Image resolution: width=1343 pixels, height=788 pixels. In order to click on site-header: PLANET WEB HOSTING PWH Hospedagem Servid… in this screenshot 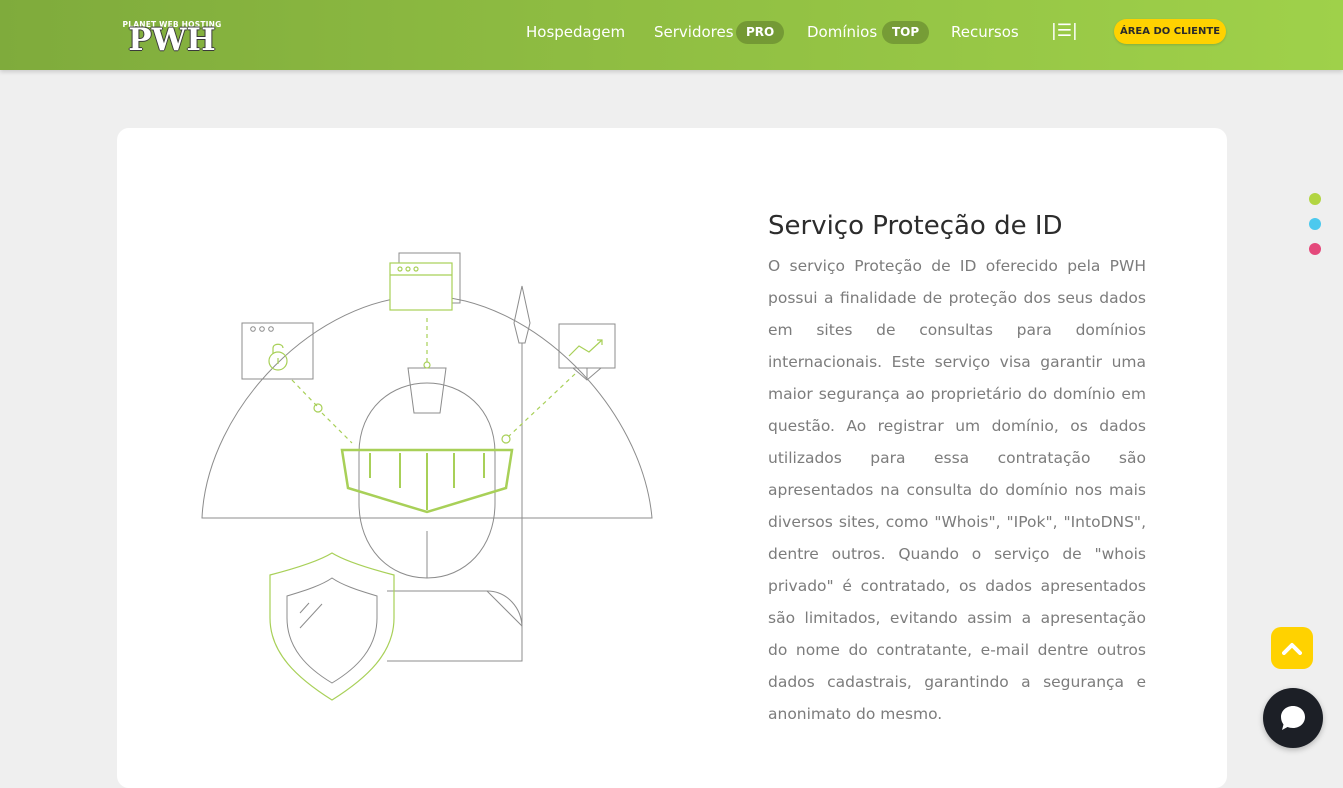, I will do `click(671, 35)`.